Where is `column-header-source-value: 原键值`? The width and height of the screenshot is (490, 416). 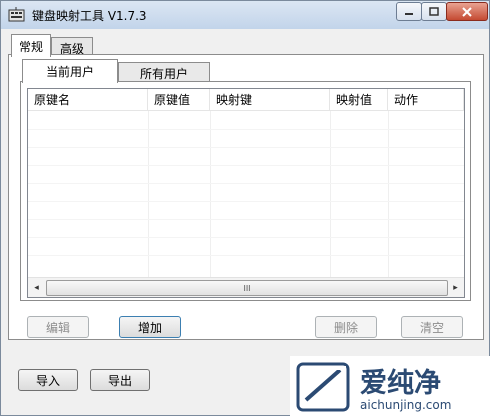 column-header-source-value: 原键值 is located at coordinates (179, 100).